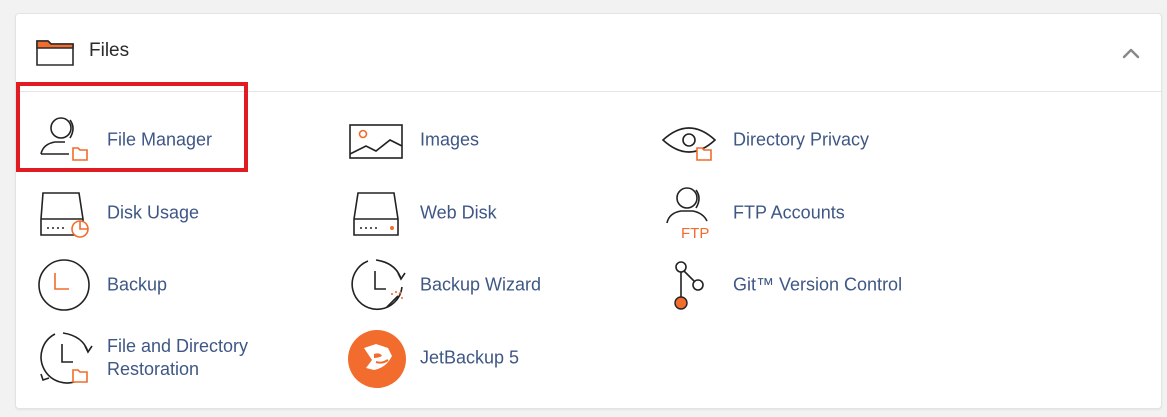 The image size is (1167, 417). What do you see at coordinates (64, 215) in the screenshot?
I see `disk-usage-icon` at bounding box center [64, 215].